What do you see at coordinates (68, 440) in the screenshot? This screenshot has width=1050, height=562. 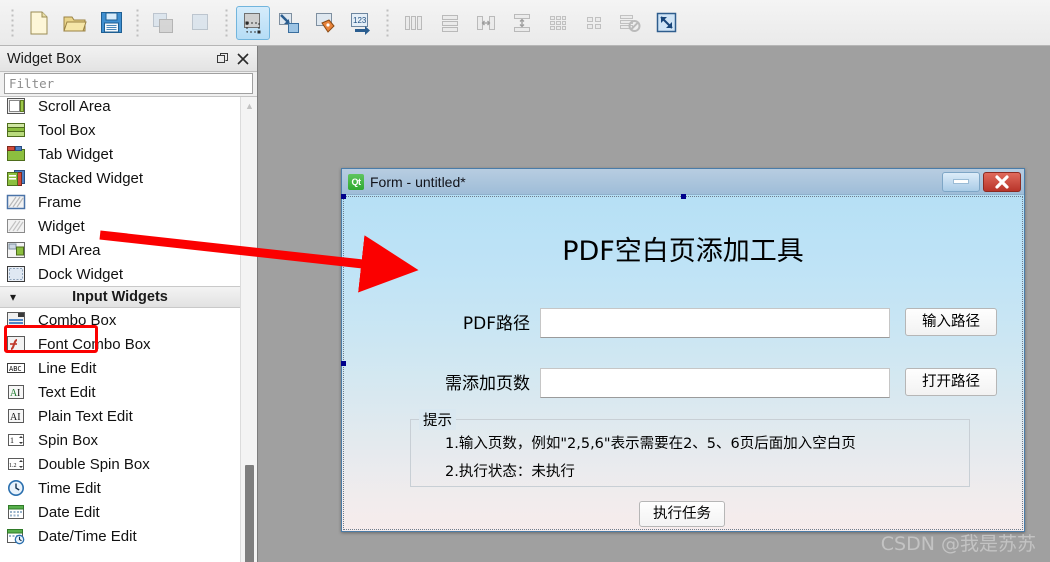 I see `list-item-label: Spin Box` at bounding box center [68, 440].